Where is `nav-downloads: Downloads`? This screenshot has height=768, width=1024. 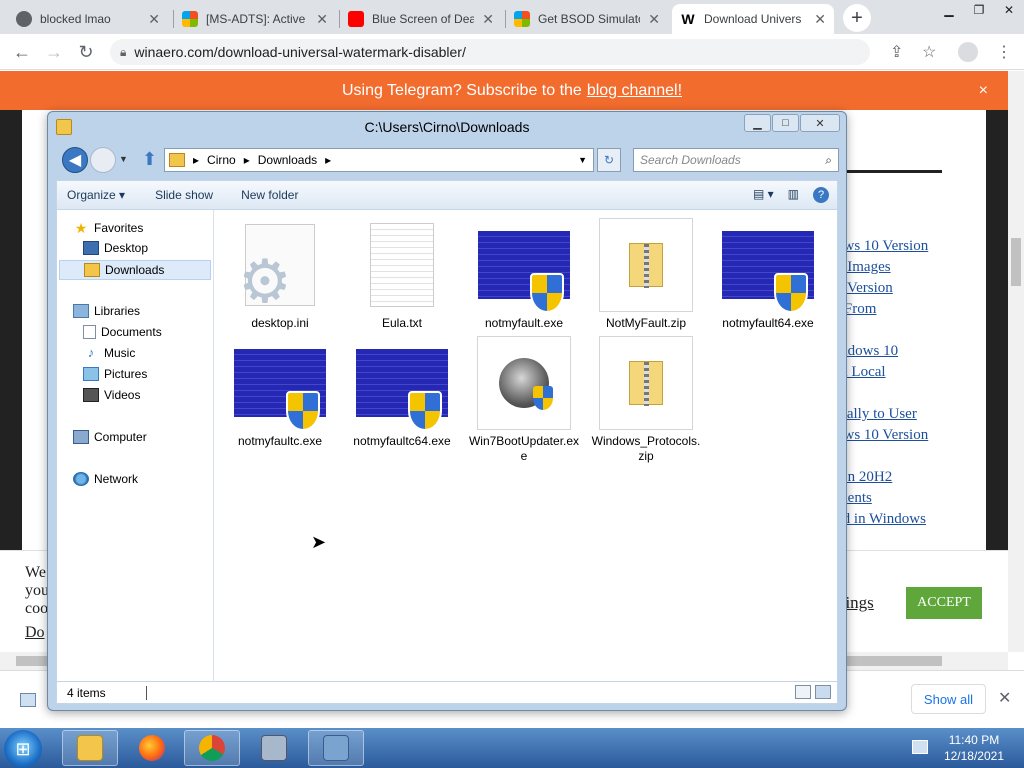
nav-downloads: Downloads is located at coordinates (135, 270).